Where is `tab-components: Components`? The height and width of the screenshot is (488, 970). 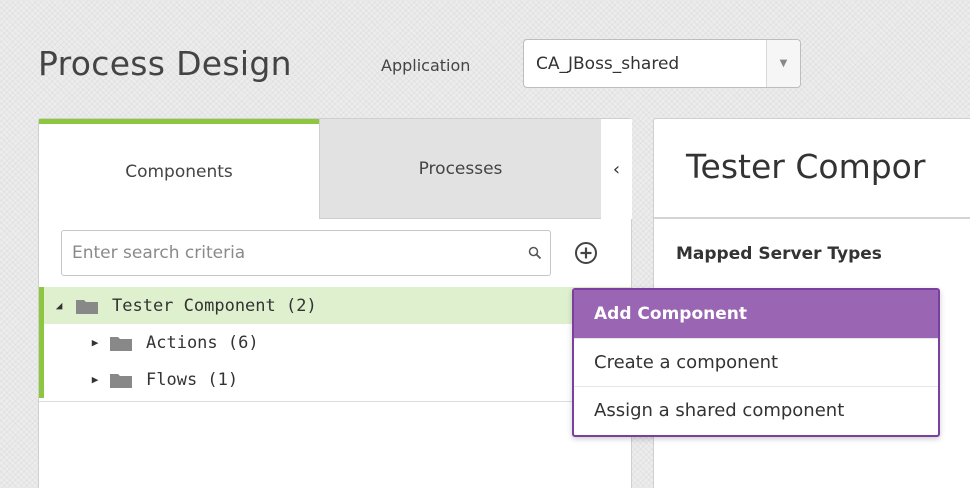
tab-components: Components is located at coordinates (179, 169).